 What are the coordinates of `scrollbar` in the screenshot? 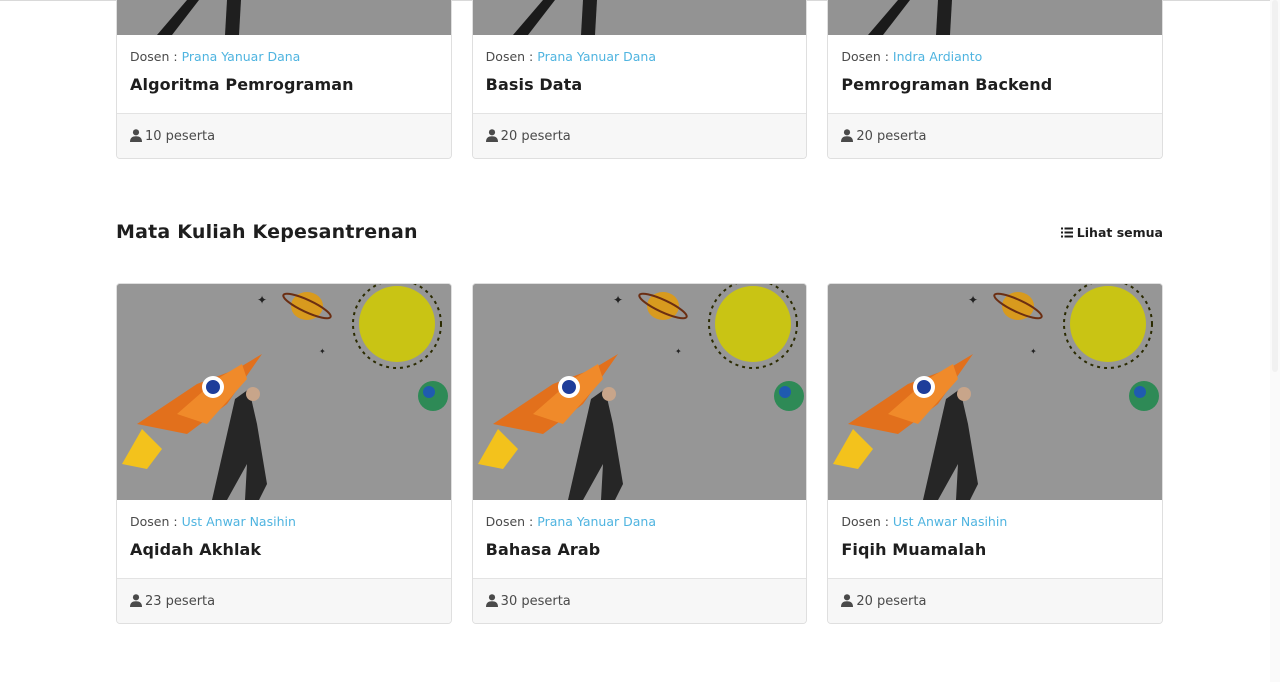 It's located at (1275, 341).